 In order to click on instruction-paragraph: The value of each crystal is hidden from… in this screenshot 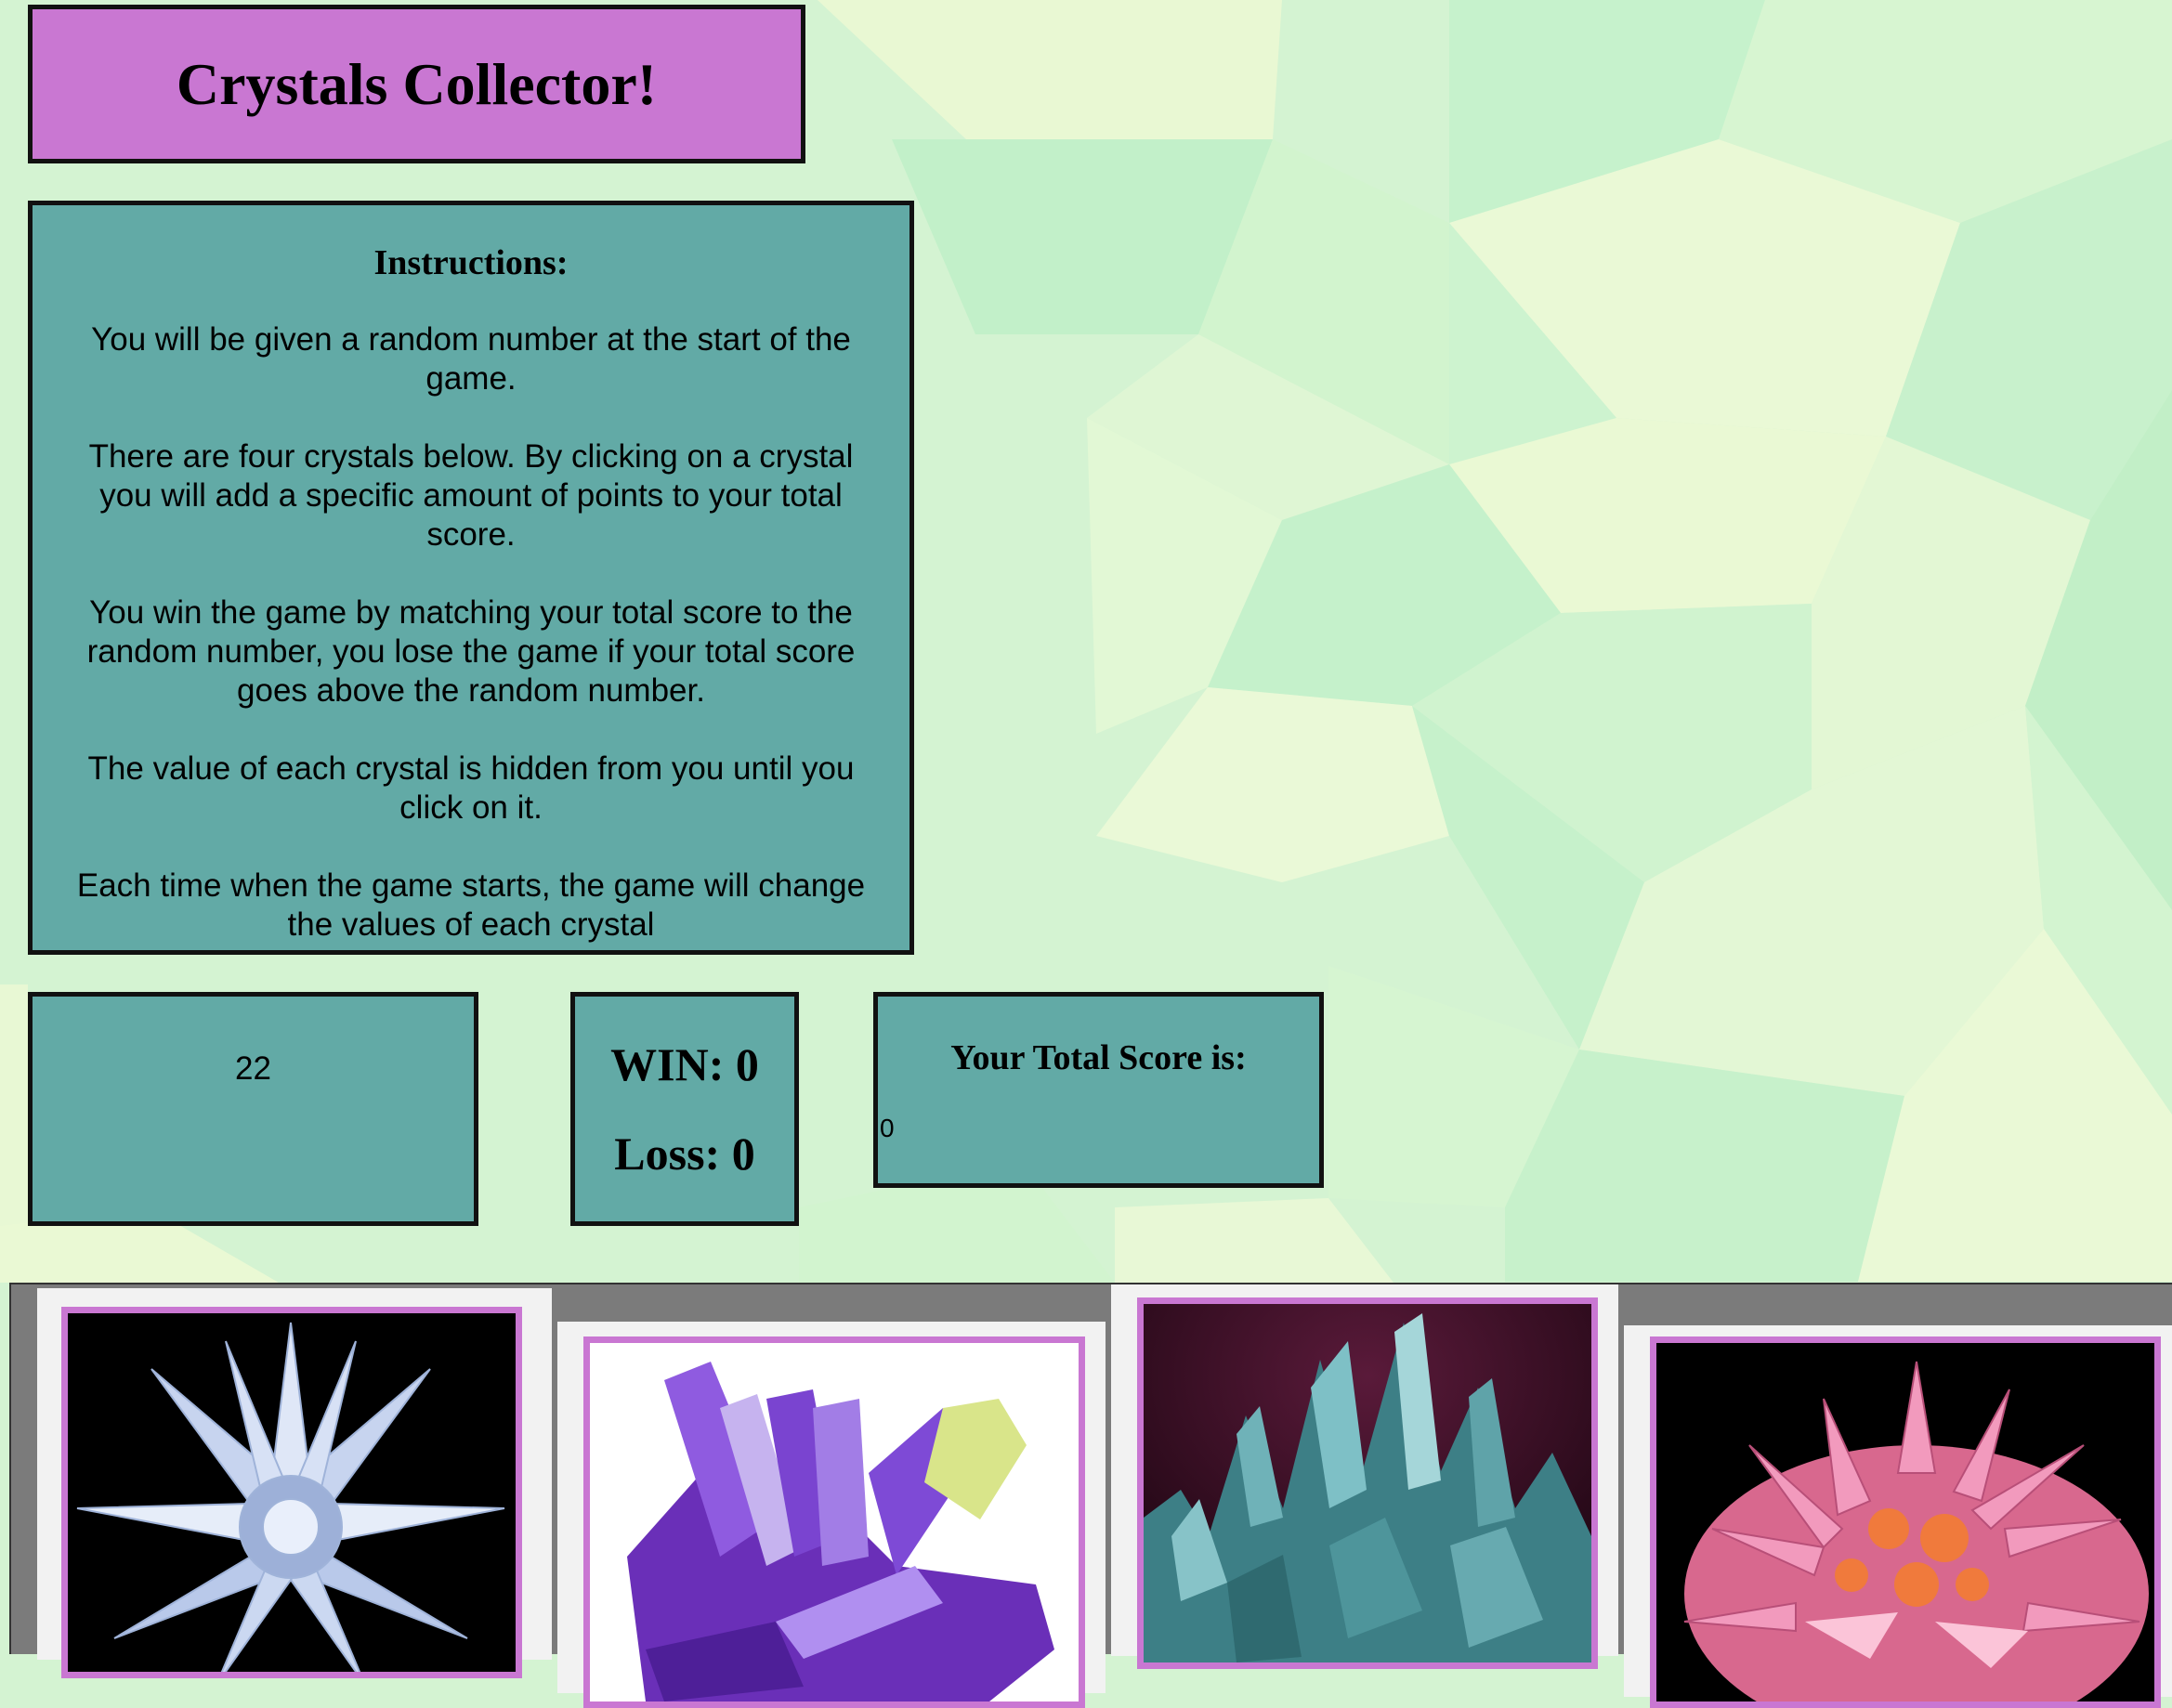, I will do `click(471, 788)`.